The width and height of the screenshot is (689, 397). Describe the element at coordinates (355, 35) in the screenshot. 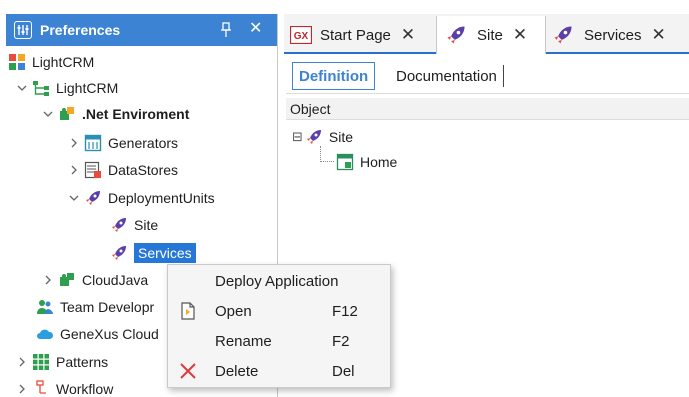

I see `tab-label: Start Page` at that location.